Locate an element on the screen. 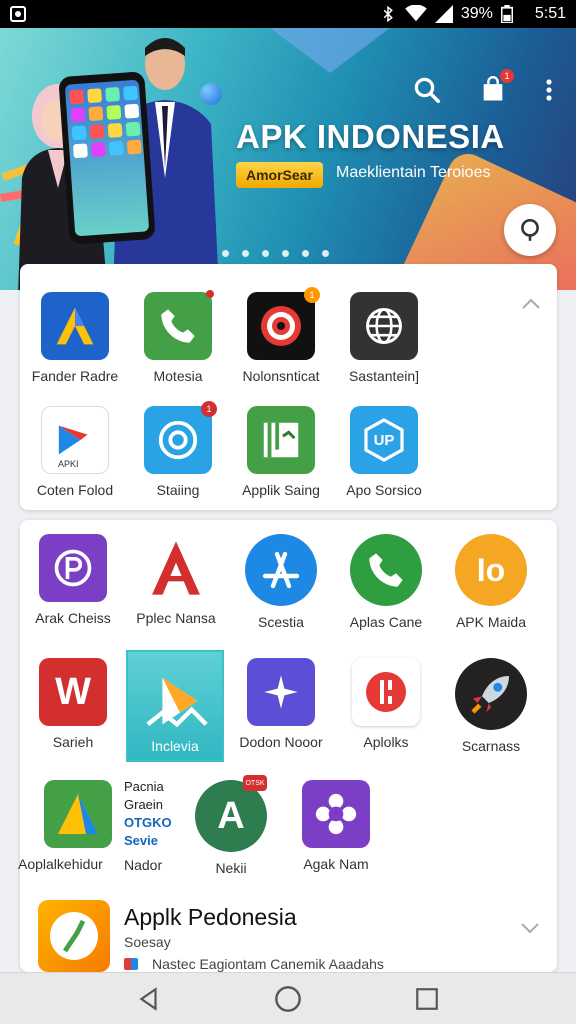 This screenshot has width=576, height=1024. app-tile: APKI Coten Folod is located at coordinates (75, 452).